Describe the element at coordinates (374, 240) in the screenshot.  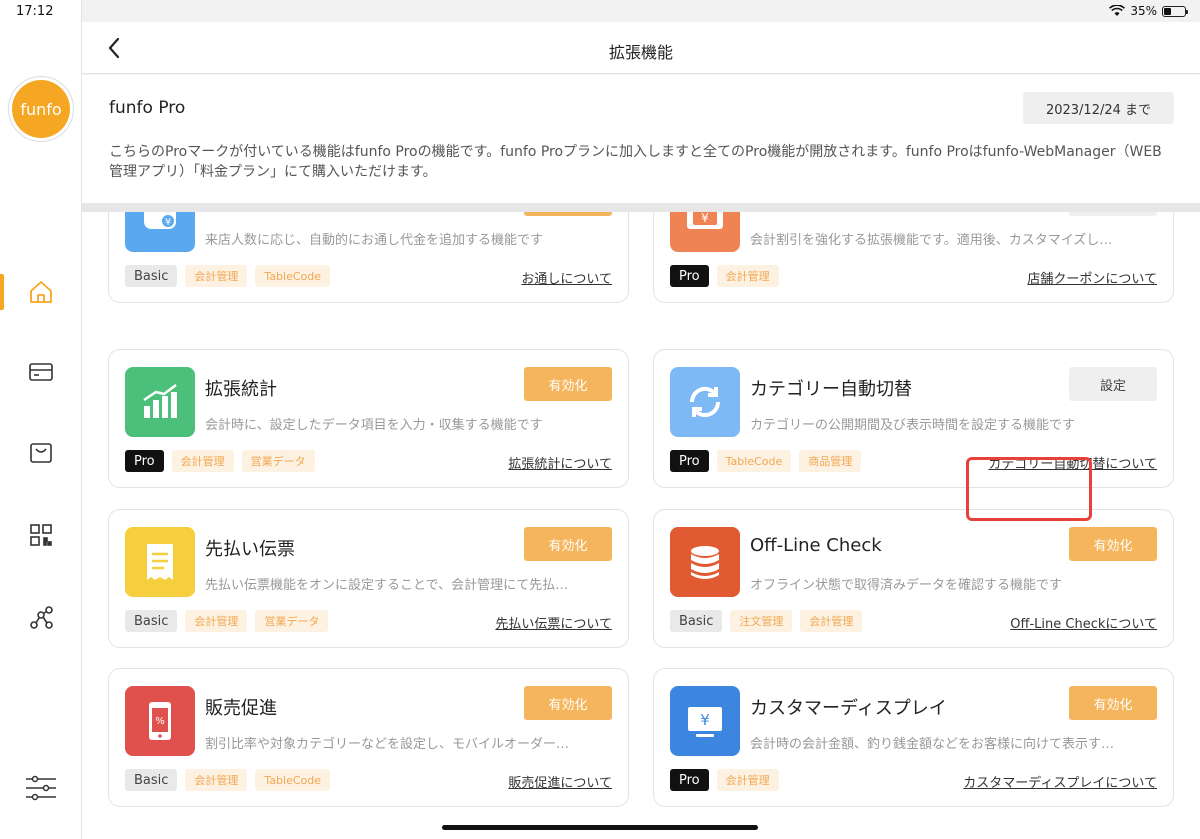
I see `feature-description: 来店人数に応じ、自動的にお通し代金を追加する機能です` at that location.